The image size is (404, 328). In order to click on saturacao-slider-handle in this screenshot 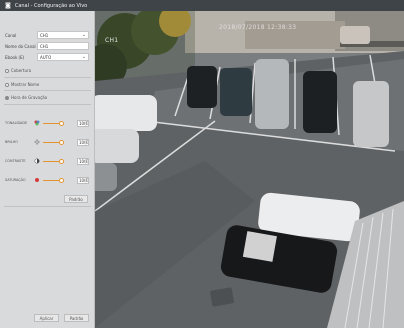, I will do `click(61, 180)`.